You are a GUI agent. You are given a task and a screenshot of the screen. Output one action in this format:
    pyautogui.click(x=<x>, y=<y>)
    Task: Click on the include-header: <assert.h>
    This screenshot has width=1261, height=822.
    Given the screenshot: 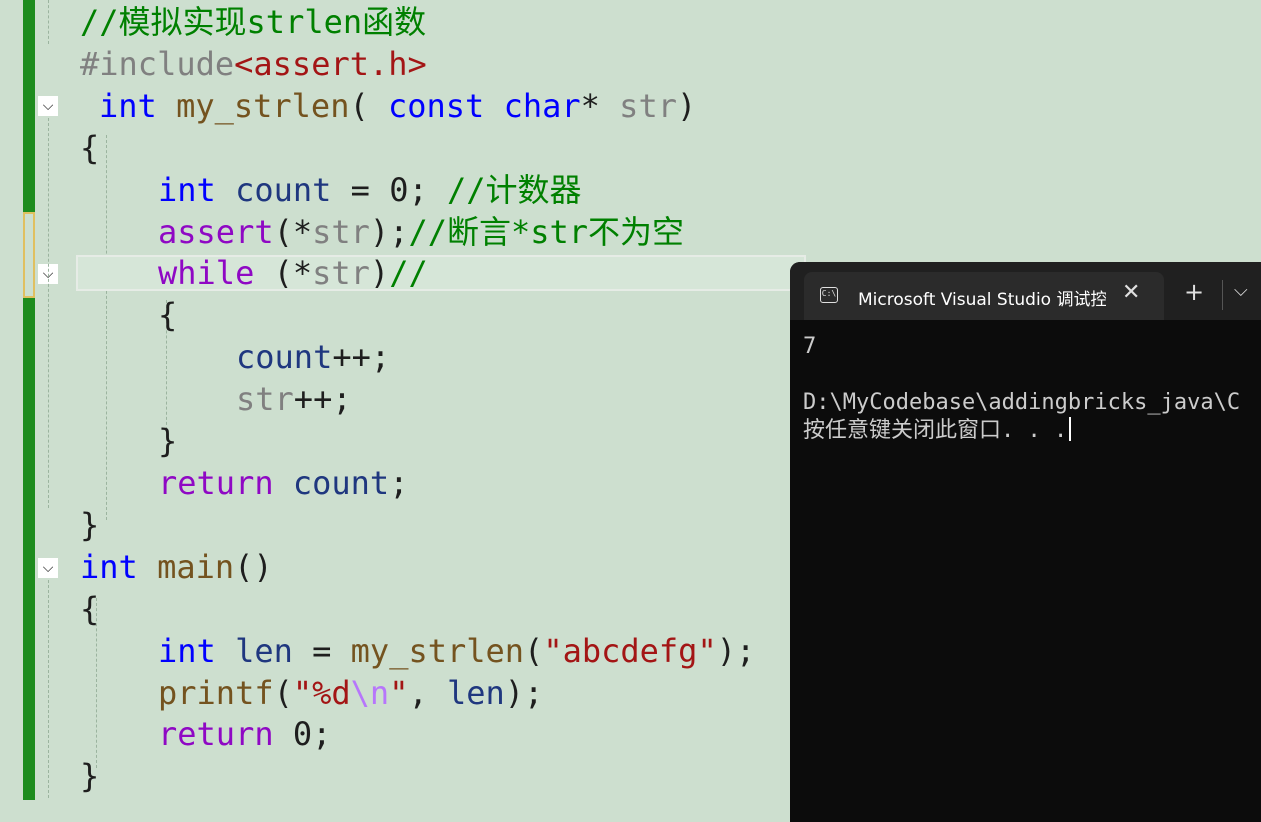 What is the action you would take?
    pyautogui.click(x=330, y=64)
    